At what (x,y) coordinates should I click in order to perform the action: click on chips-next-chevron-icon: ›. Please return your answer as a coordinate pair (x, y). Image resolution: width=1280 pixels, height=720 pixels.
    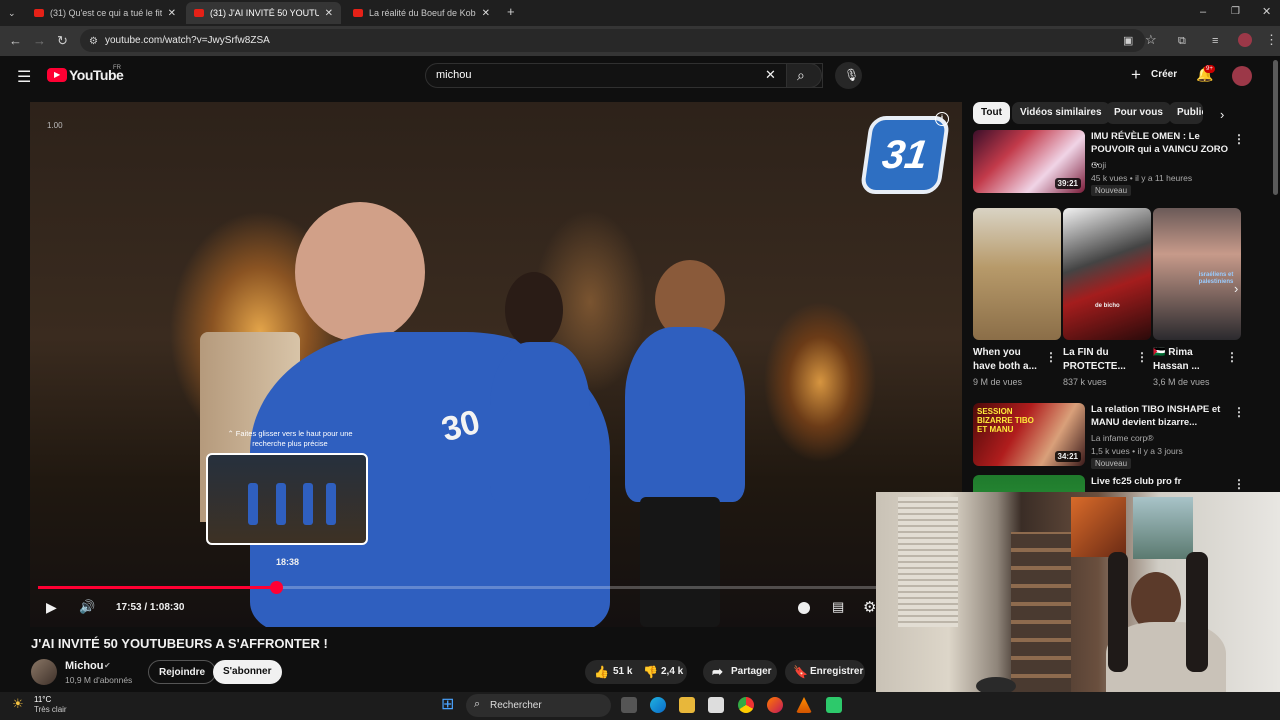
    Looking at the image, I should click on (1222, 114).